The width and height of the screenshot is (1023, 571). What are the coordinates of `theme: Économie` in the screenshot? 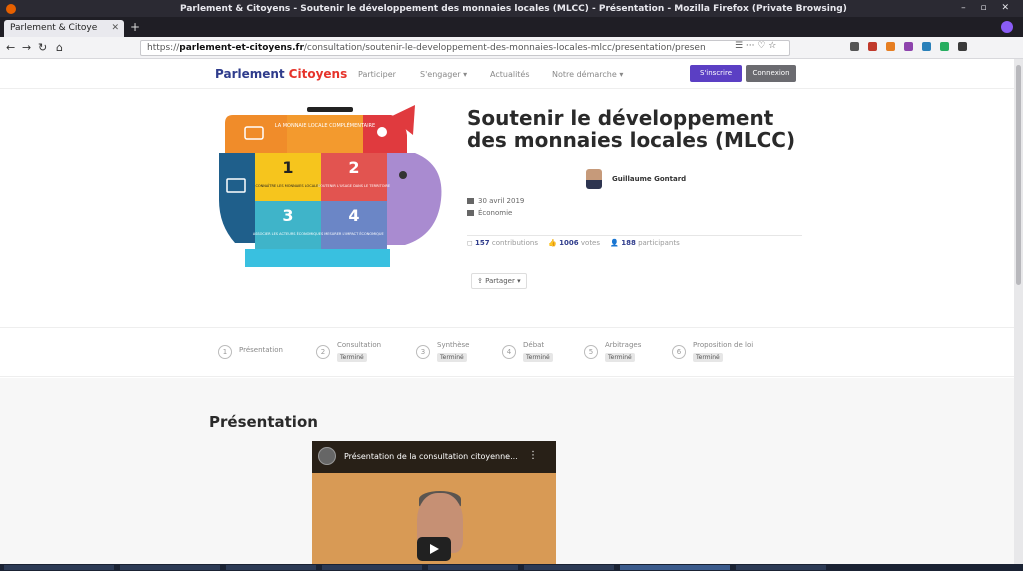 It's located at (489, 213).